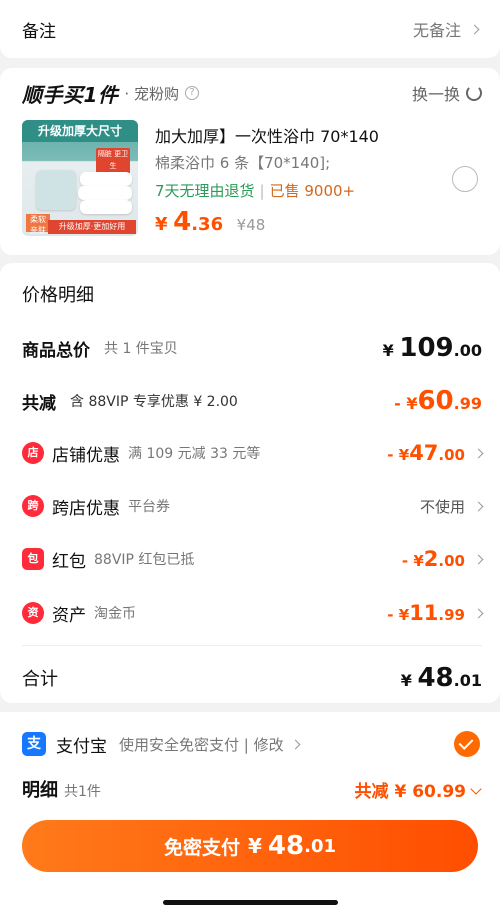 This screenshot has height=917, width=500. I want to click on divider, so click(252, 645).